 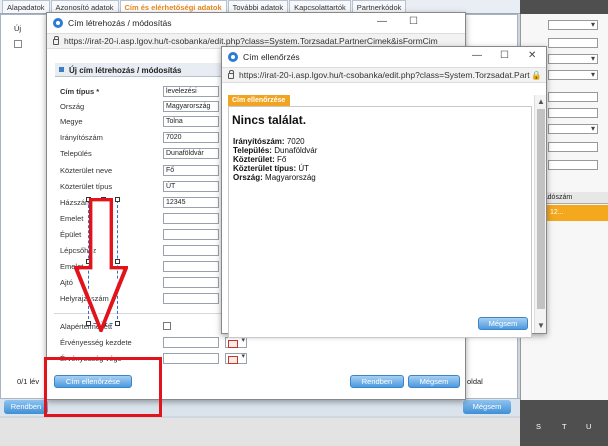 I want to click on form-header-title: Új cím létrehozás / módosítás, so click(x=125, y=70).